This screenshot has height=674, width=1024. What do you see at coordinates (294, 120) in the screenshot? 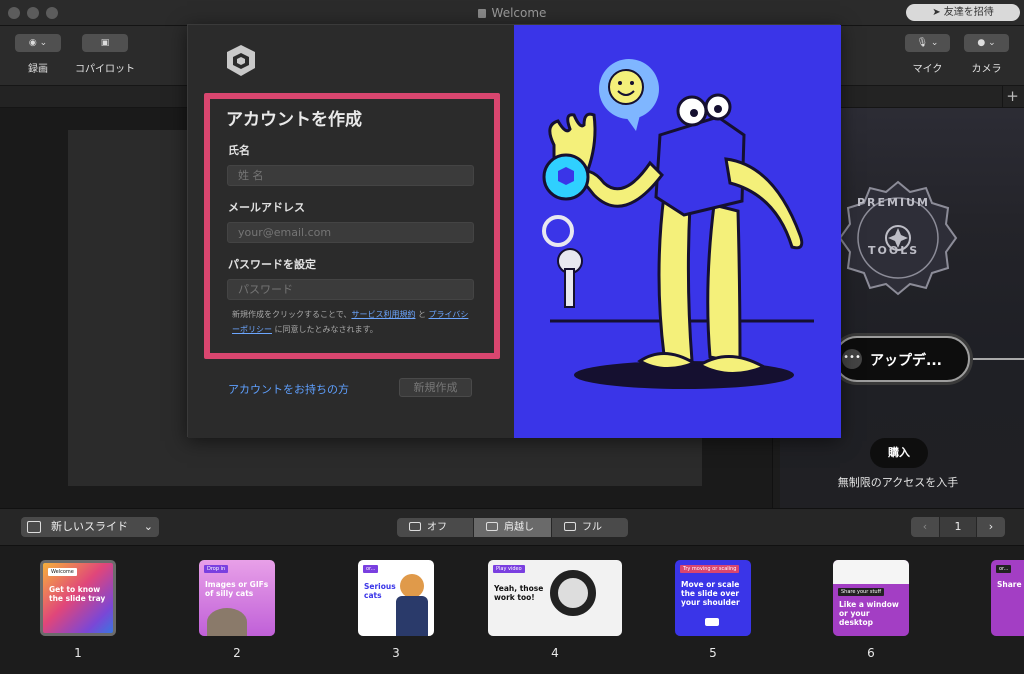
I see `form-title: アカウントを作成` at bounding box center [294, 120].